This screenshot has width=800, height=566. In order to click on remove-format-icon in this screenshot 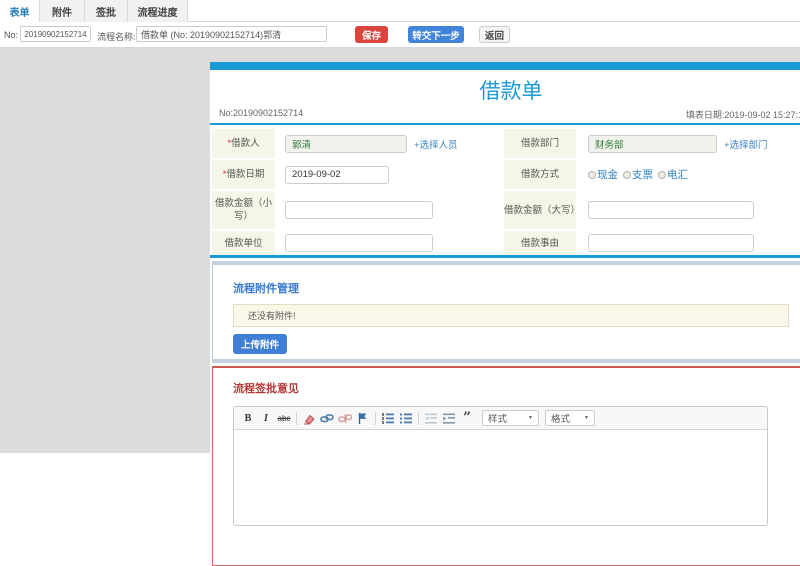, I will do `click(309, 418)`.